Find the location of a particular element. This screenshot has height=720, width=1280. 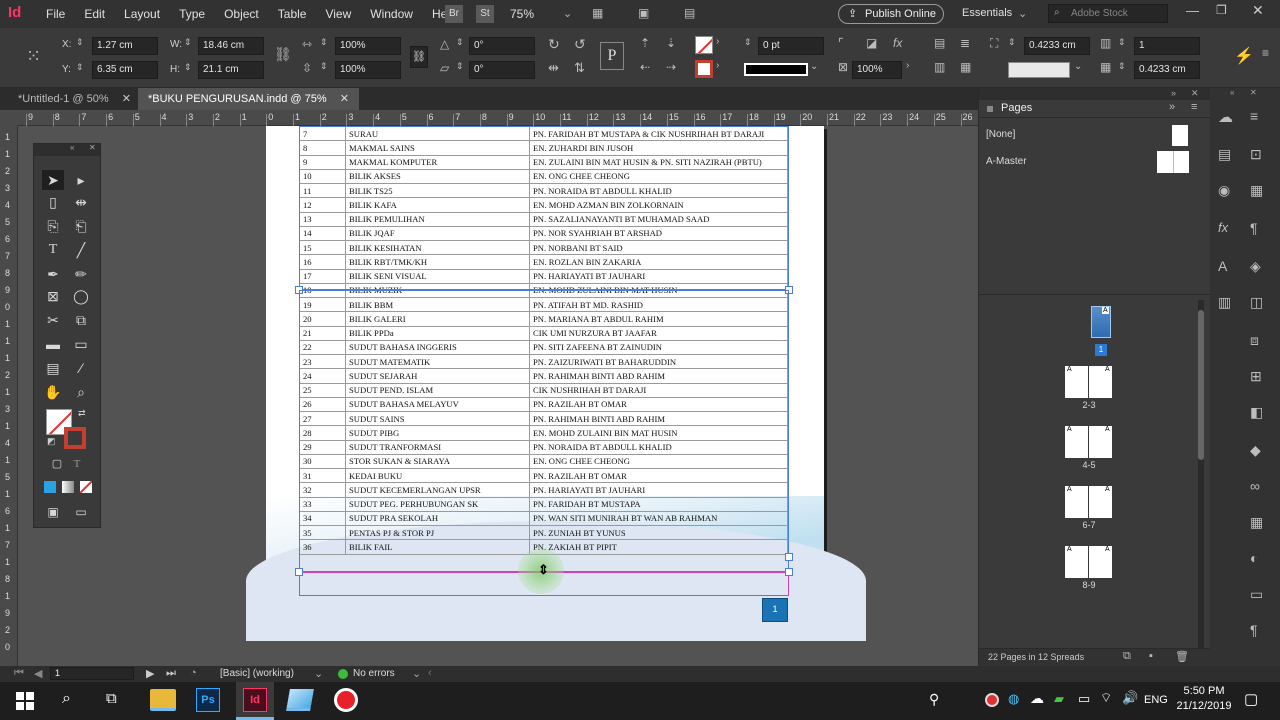

tab-buku-pengurusan: *BUKU PENGURUSAN.indd @ 75% ✕ is located at coordinates (248, 99).